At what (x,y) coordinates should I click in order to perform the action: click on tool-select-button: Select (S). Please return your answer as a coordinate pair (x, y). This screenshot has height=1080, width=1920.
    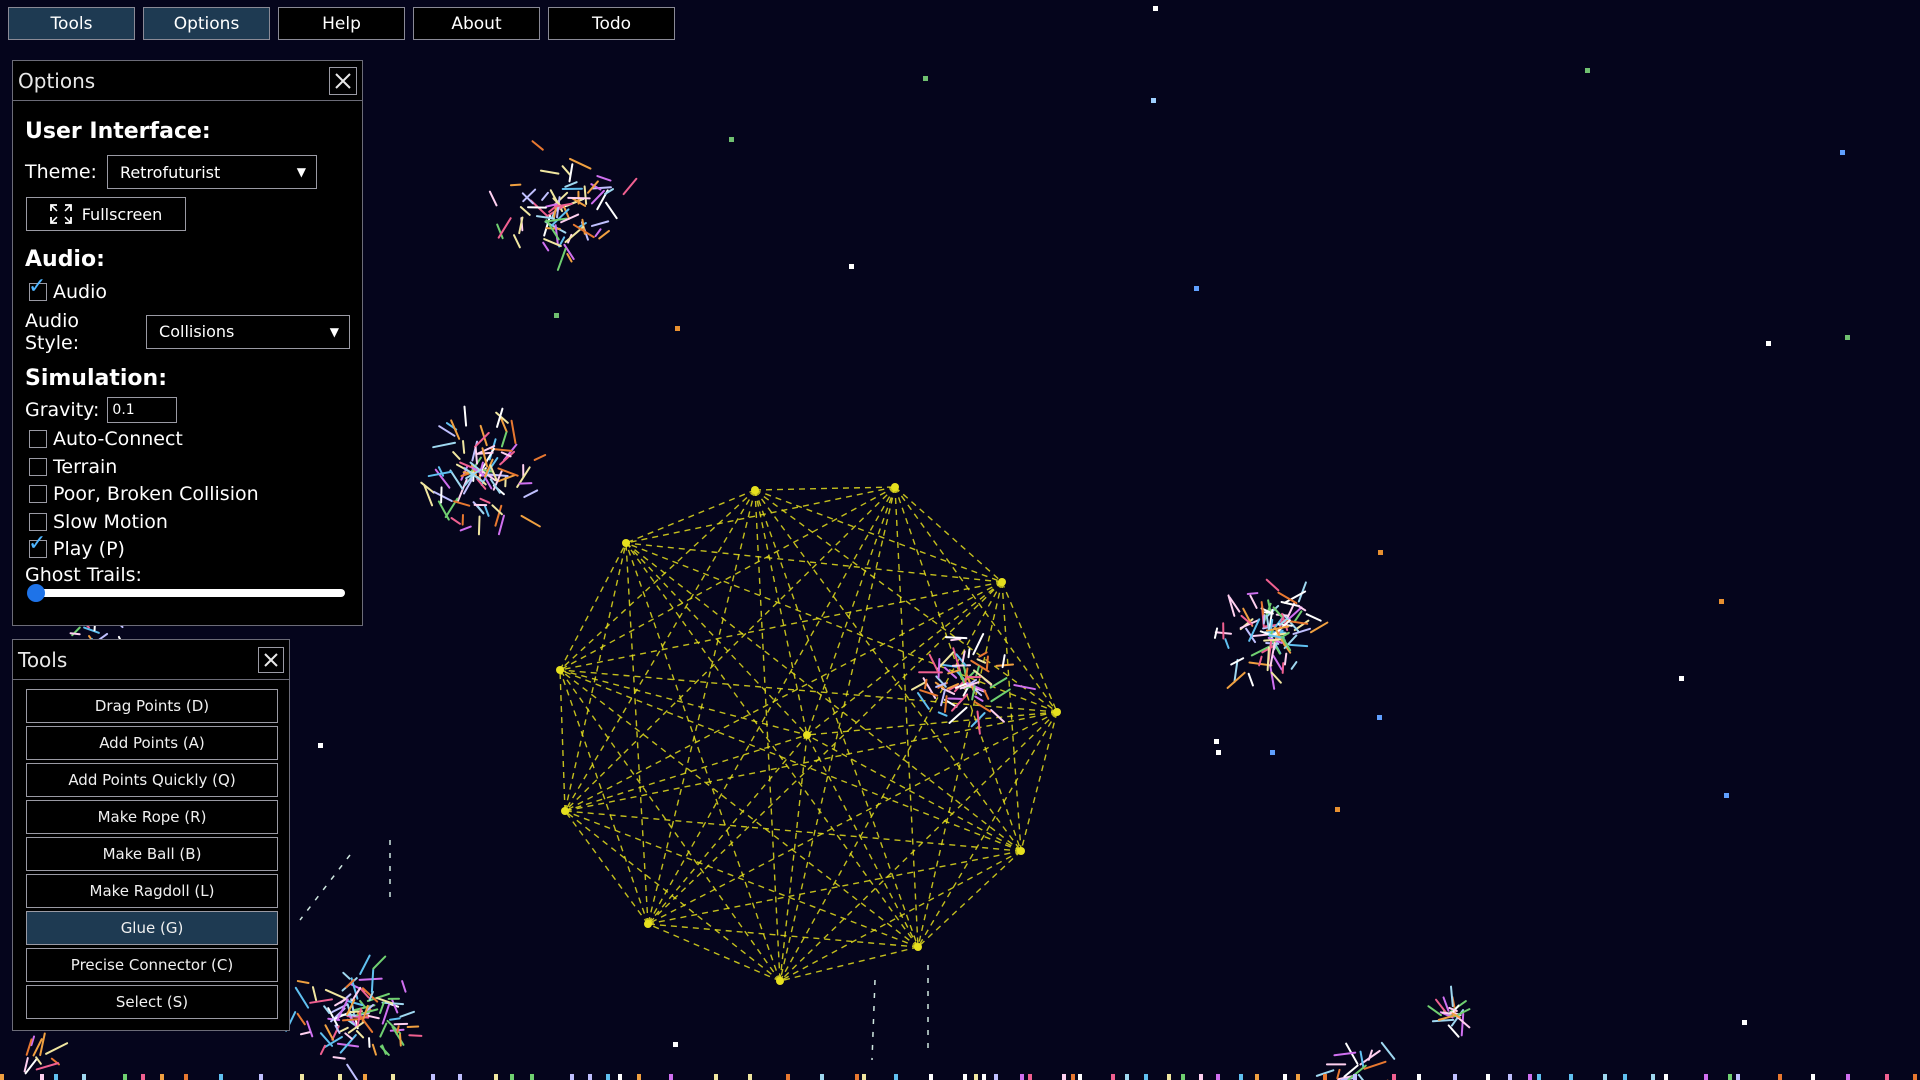
    Looking at the image, I should click on (152, 1002).